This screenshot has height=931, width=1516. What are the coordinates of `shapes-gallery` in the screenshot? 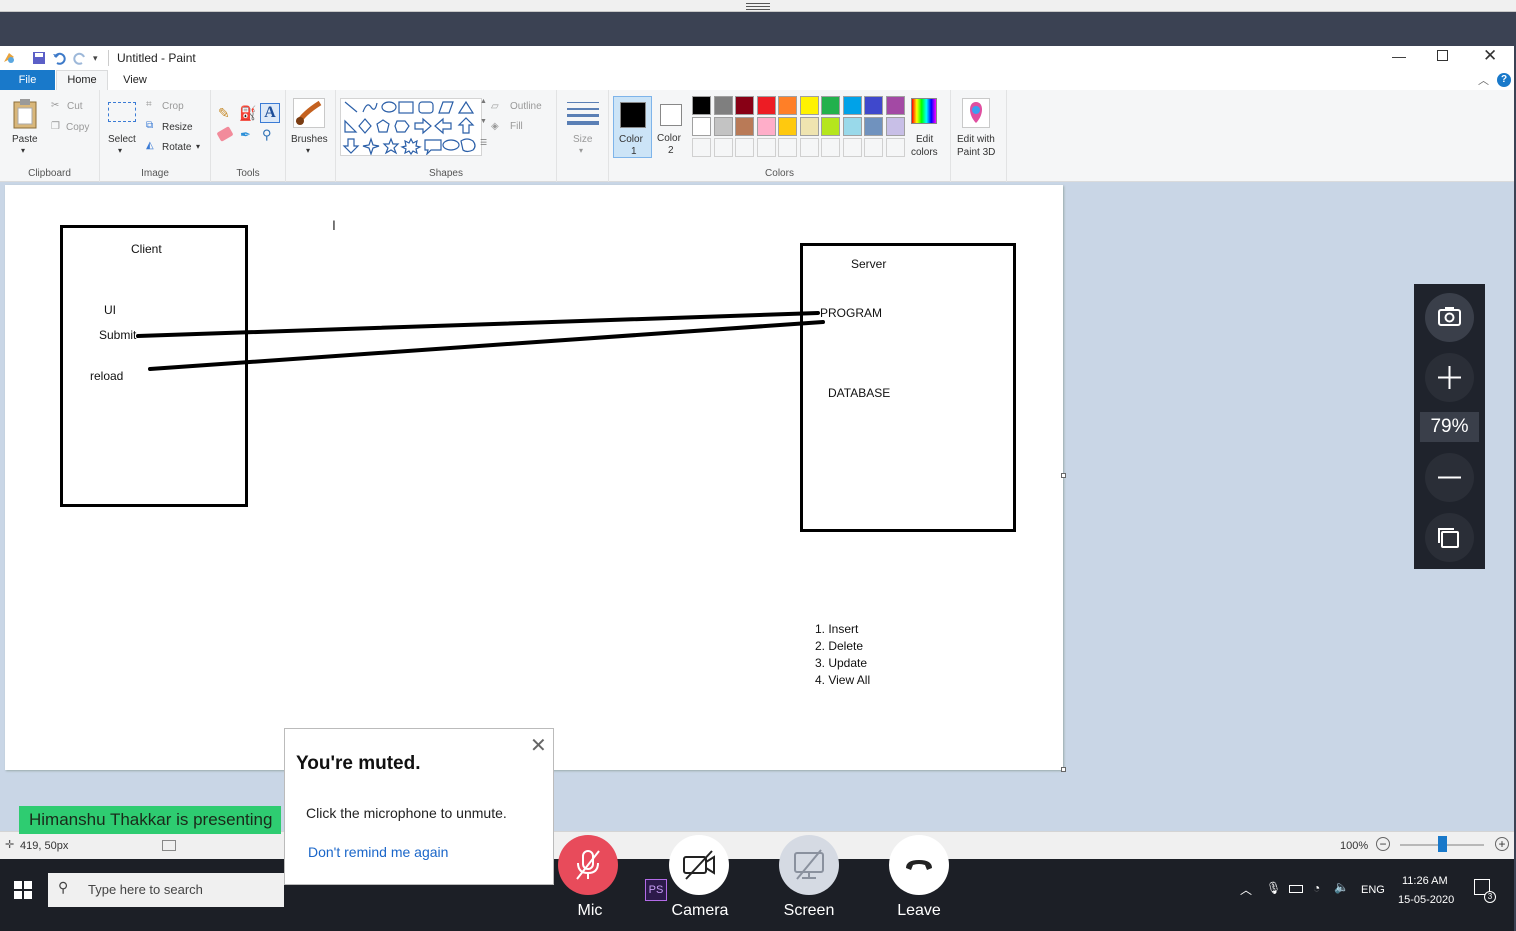 It's located at (411, 127).